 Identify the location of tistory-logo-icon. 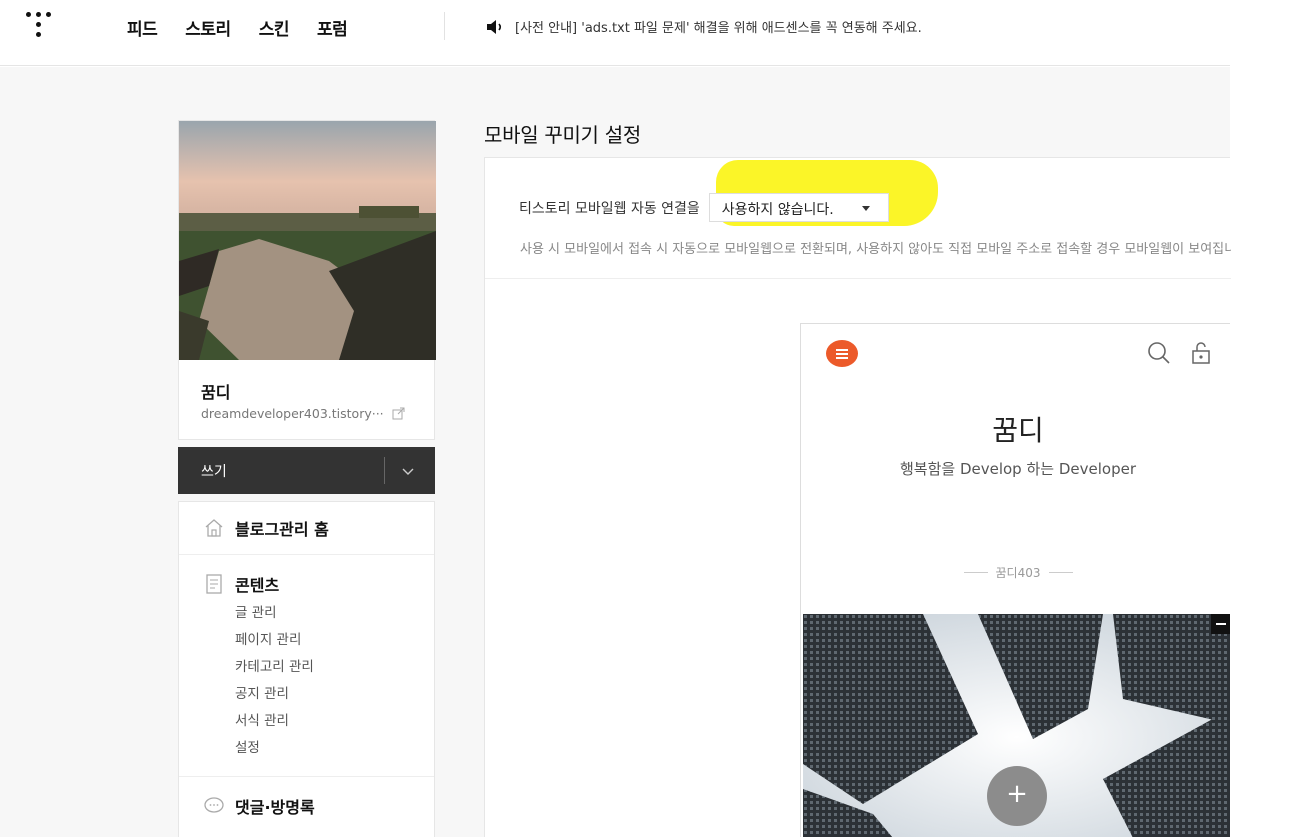
(41, 27).